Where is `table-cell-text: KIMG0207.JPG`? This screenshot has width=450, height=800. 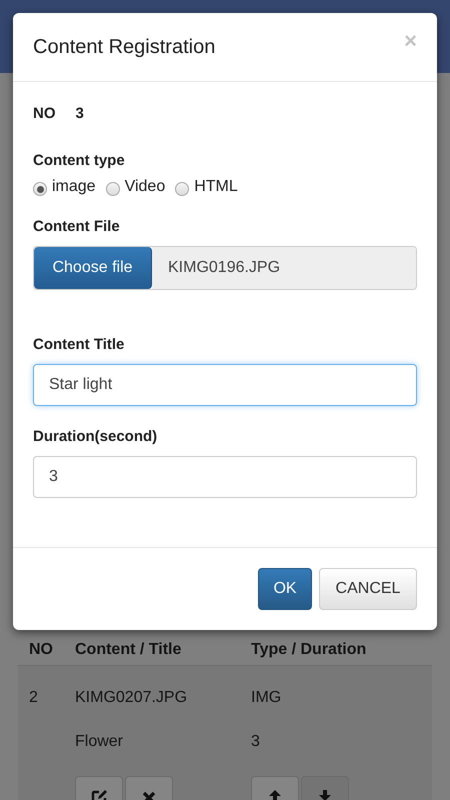 table-cell-text: KIMG0207.JPG is located at coordinates (131, 698).